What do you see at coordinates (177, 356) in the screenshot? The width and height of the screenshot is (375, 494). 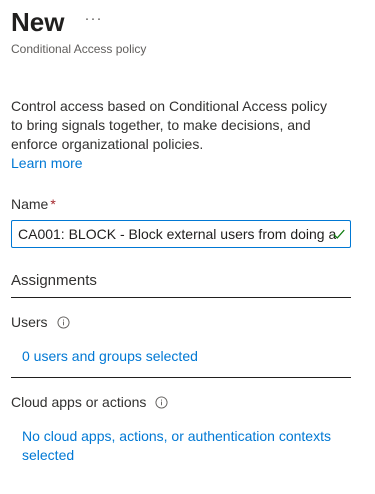 I see `users-selection-link: 0 users and groups selected` at bounding box center [177, 356].